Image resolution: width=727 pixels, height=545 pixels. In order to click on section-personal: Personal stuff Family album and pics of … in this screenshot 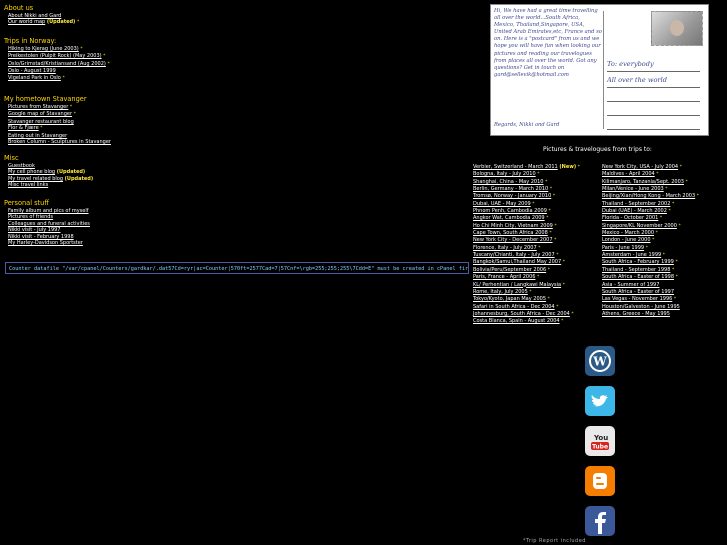, I will do `click(47, 222)`.